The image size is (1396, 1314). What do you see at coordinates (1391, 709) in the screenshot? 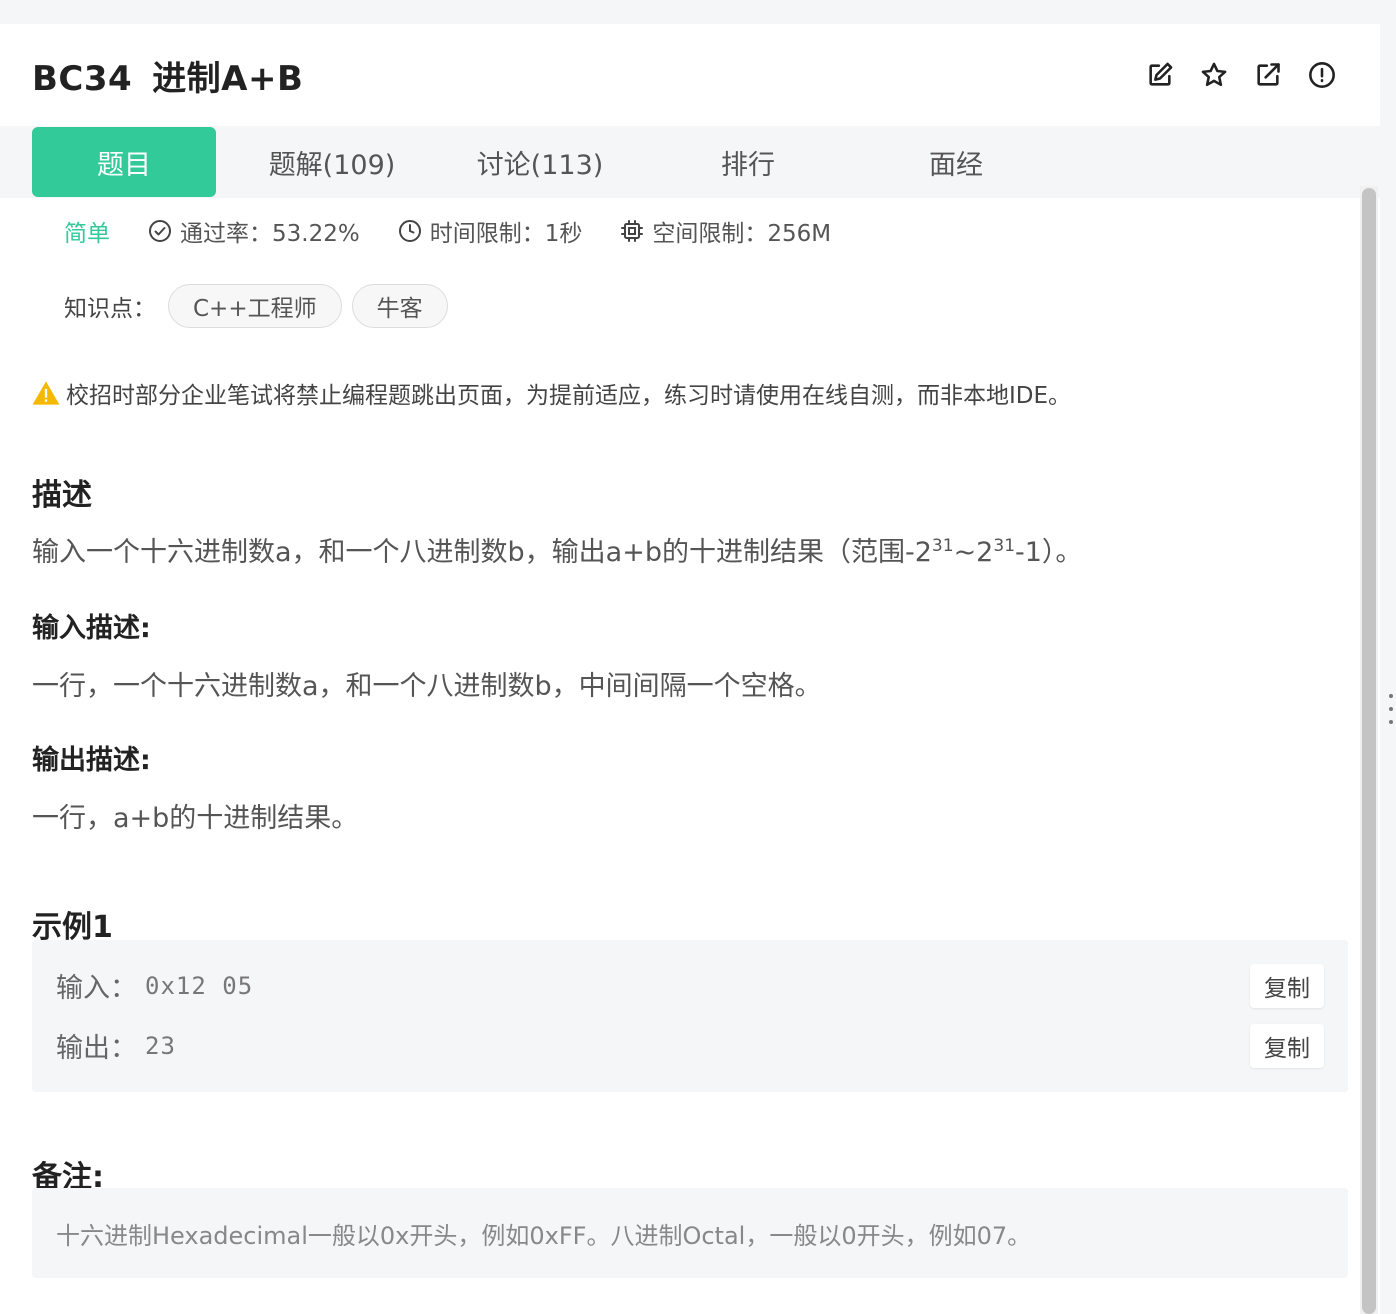
I see `resize-handle` at bounding box center [1391, 709].